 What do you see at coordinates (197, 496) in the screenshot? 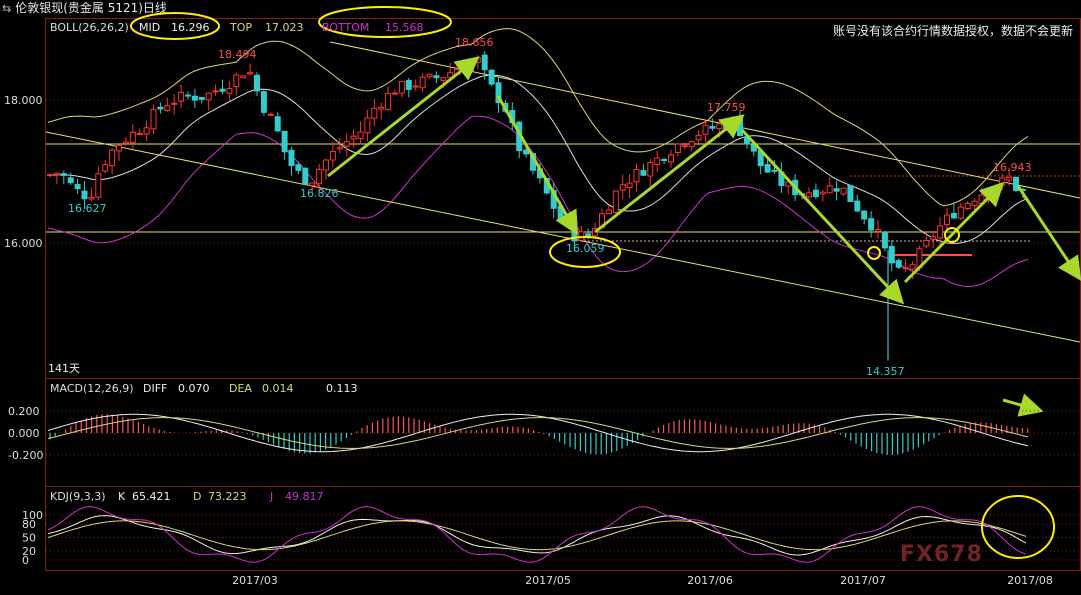
I see `d-label: D` at bounding box center [197, 496].